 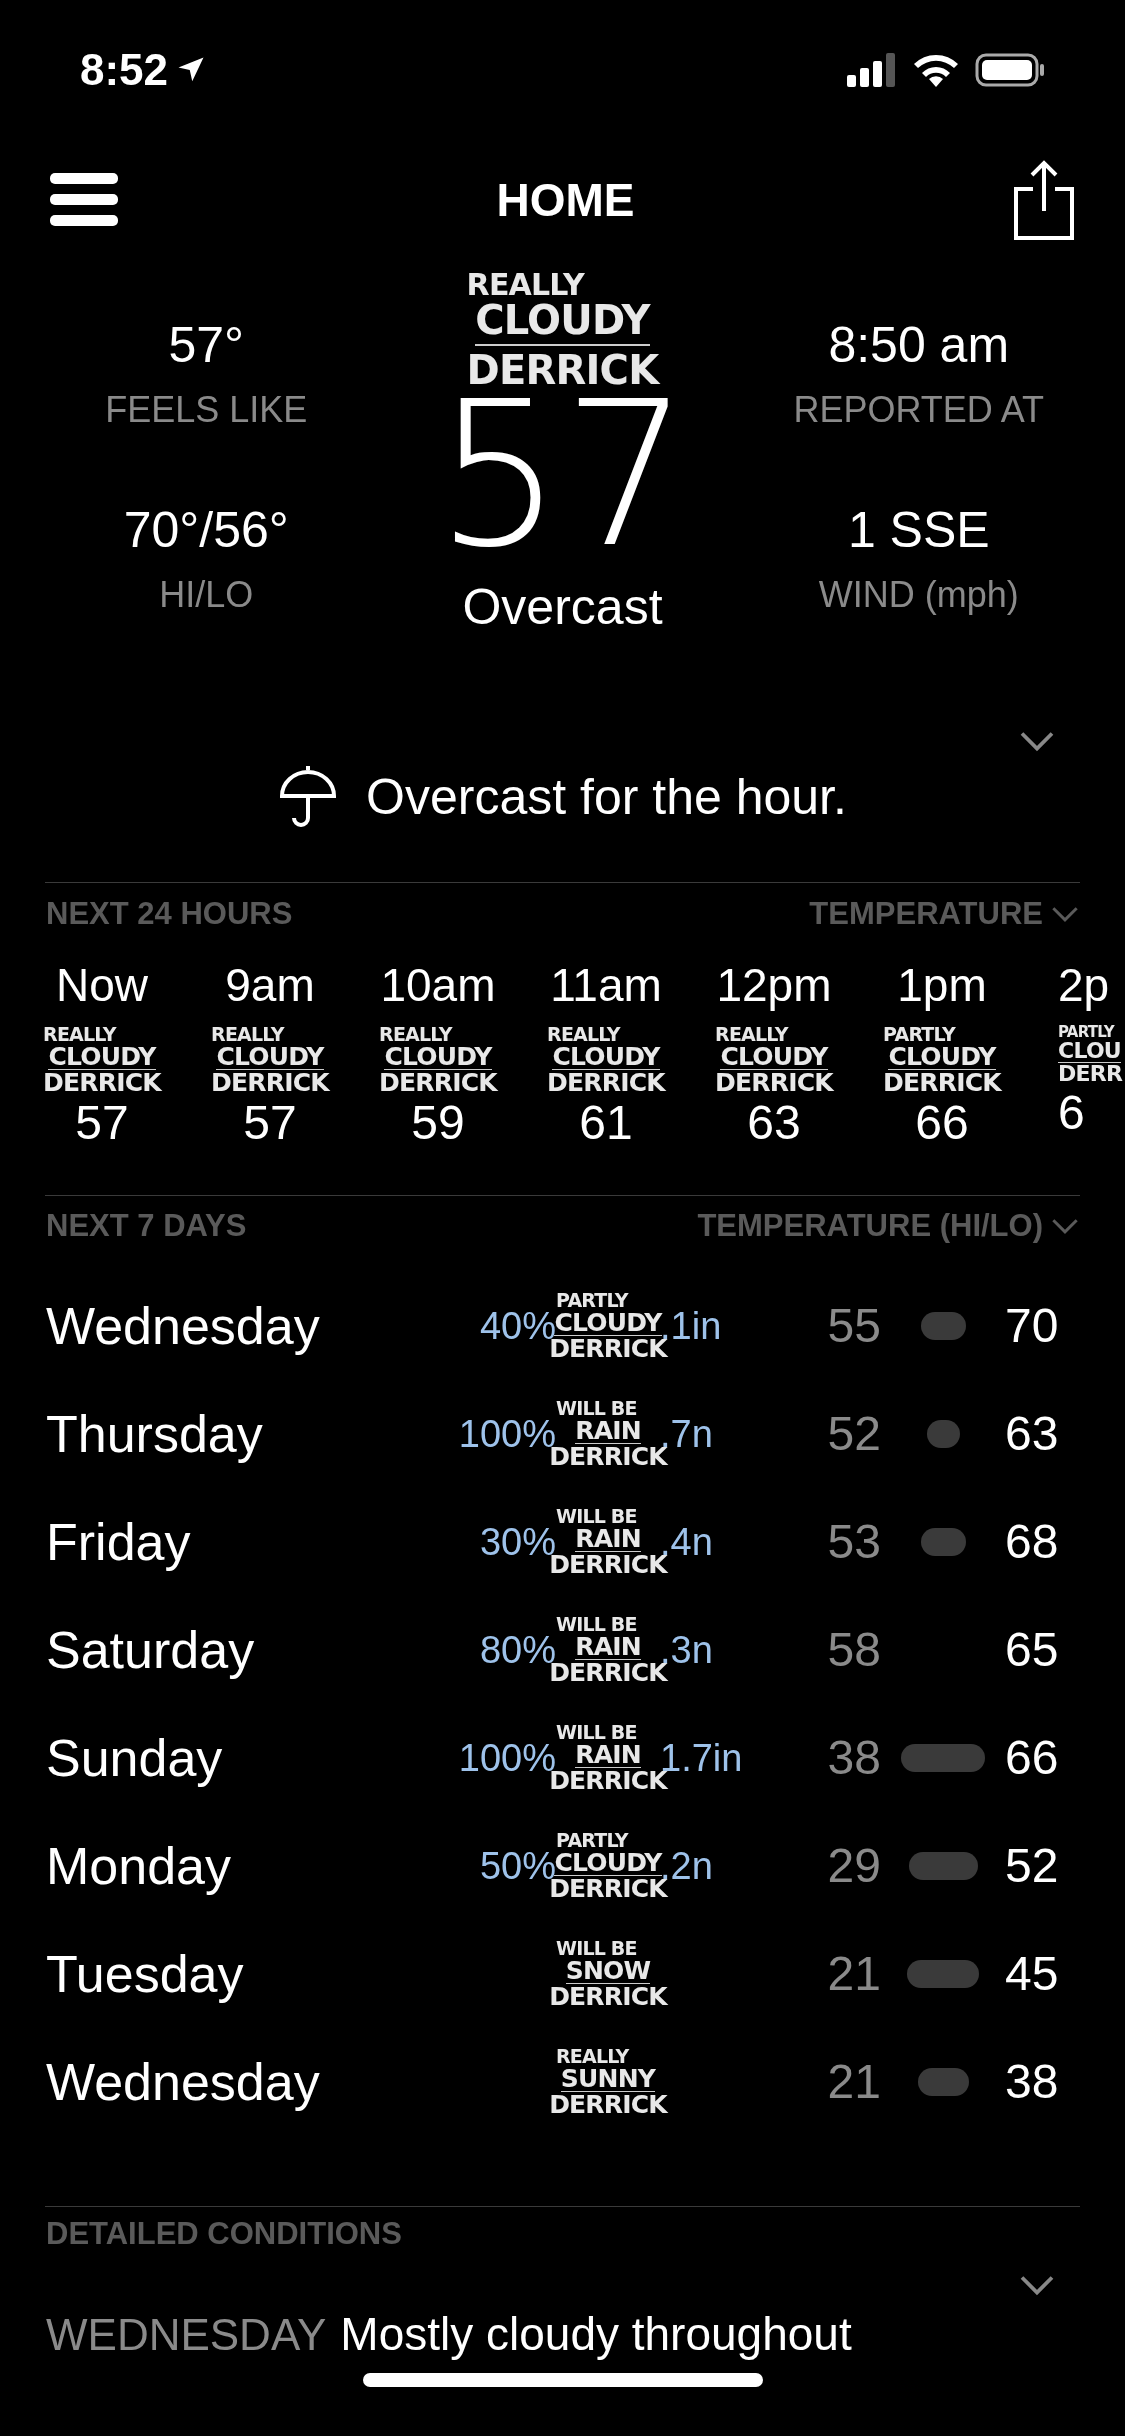 I want to click on high-temperature: 66, so click(x=1032, y=1758).